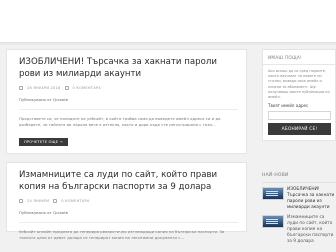 This screenshot has height=252, width=336. What do you see at coordinates (299, 129) in the screenshot?
I see `subscribe-button: АБОНИРАЙ СЕ!` at bounding box center [299, 129].